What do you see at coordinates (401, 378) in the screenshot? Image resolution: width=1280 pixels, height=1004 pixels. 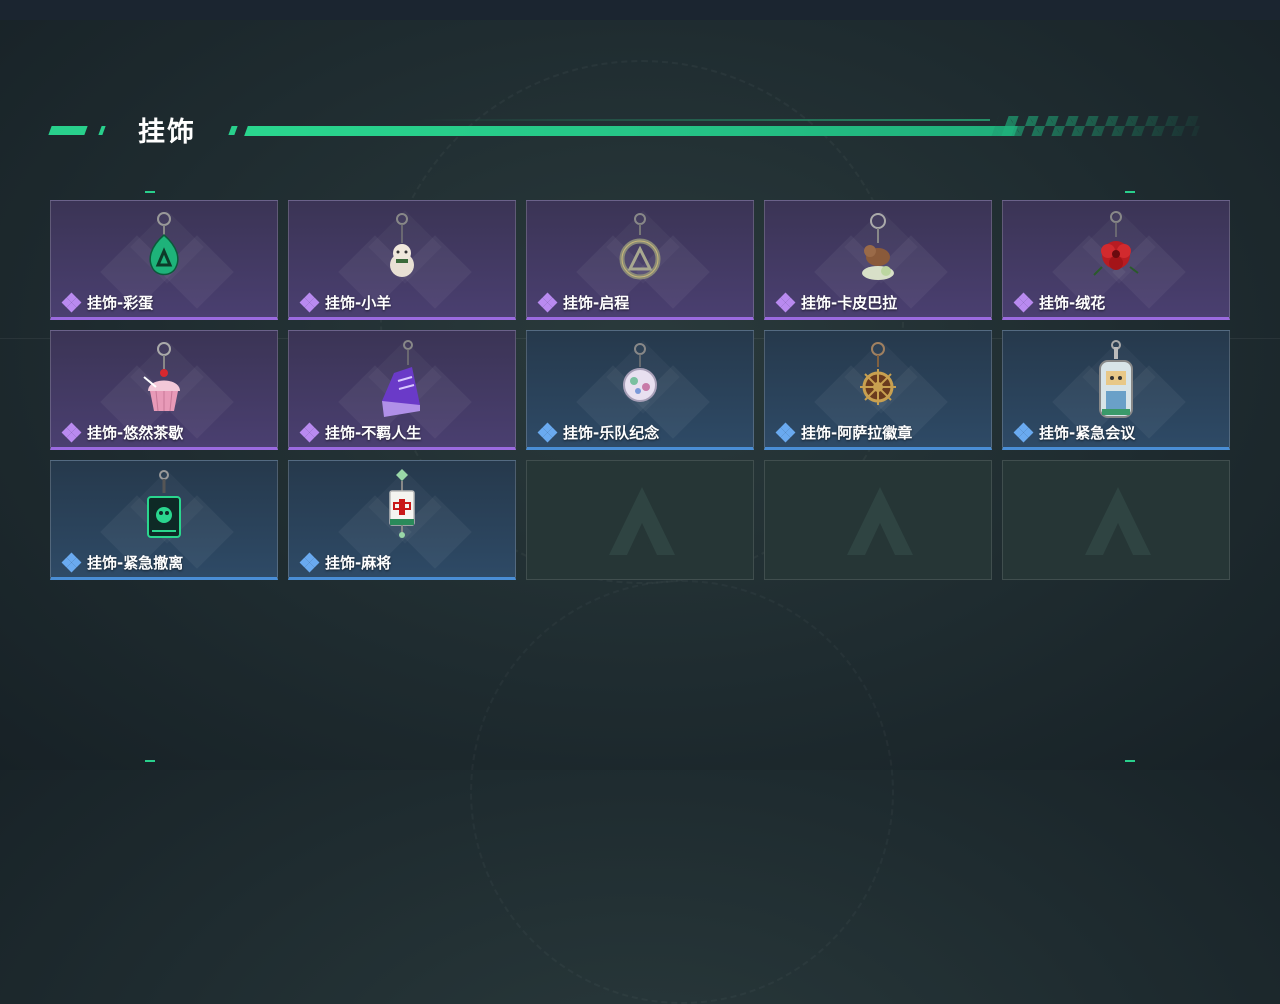 I see `sneaker-charm-icon` at bounding box center [401, 378].